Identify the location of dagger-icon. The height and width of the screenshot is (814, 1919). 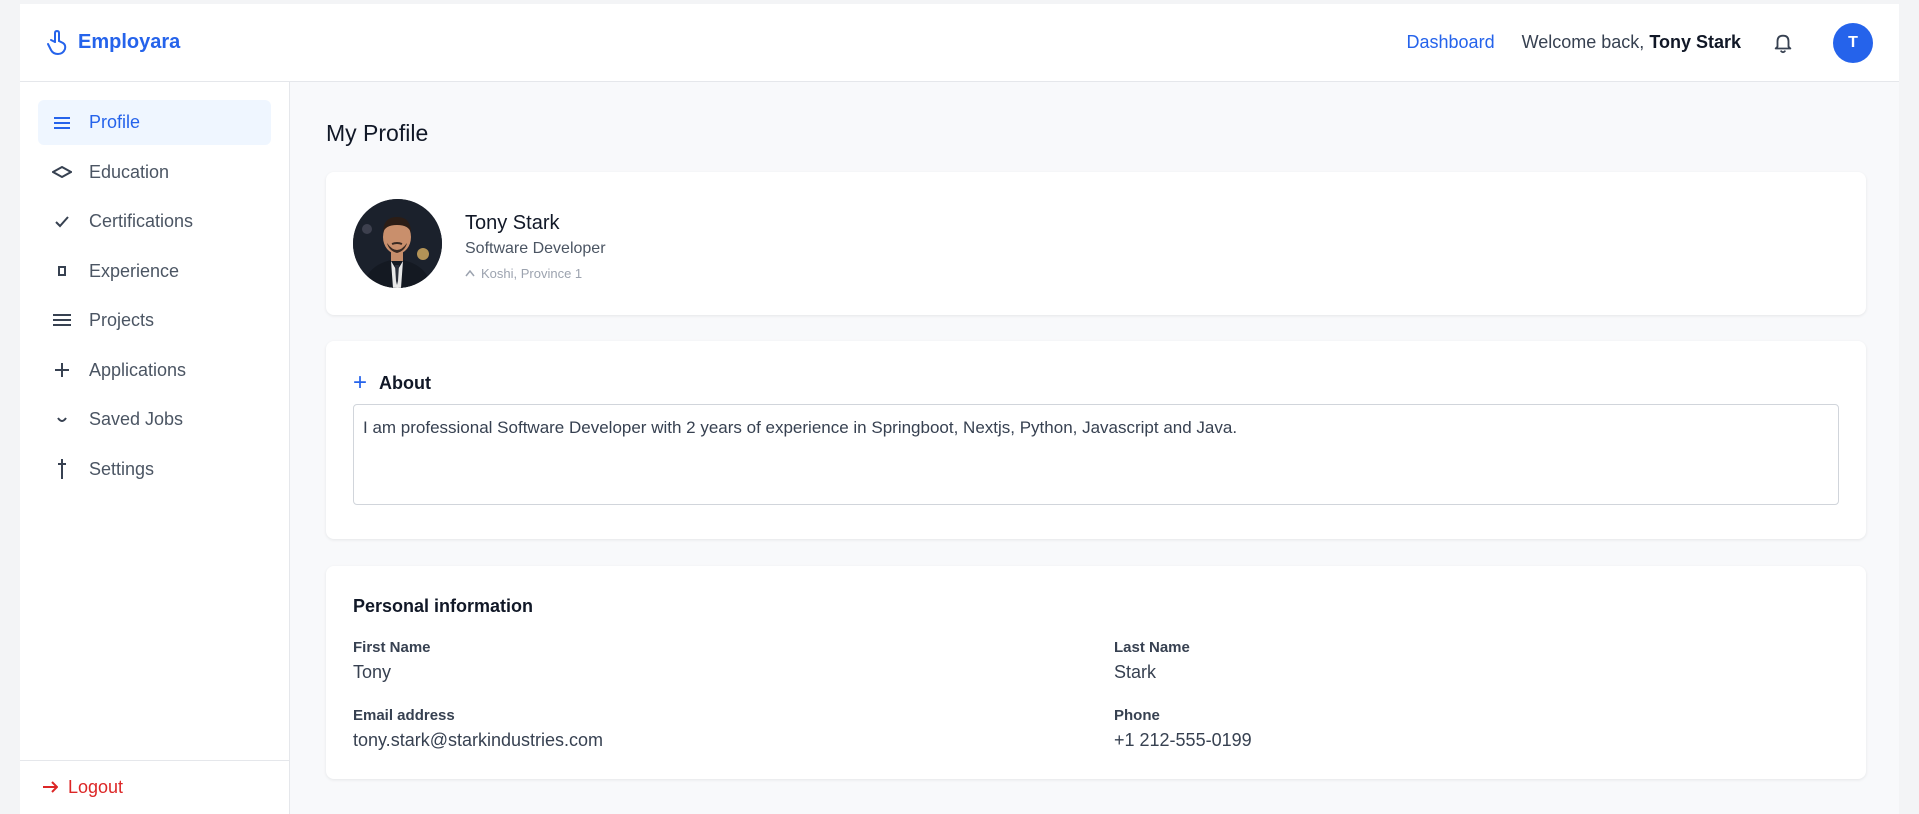
(62, 469).